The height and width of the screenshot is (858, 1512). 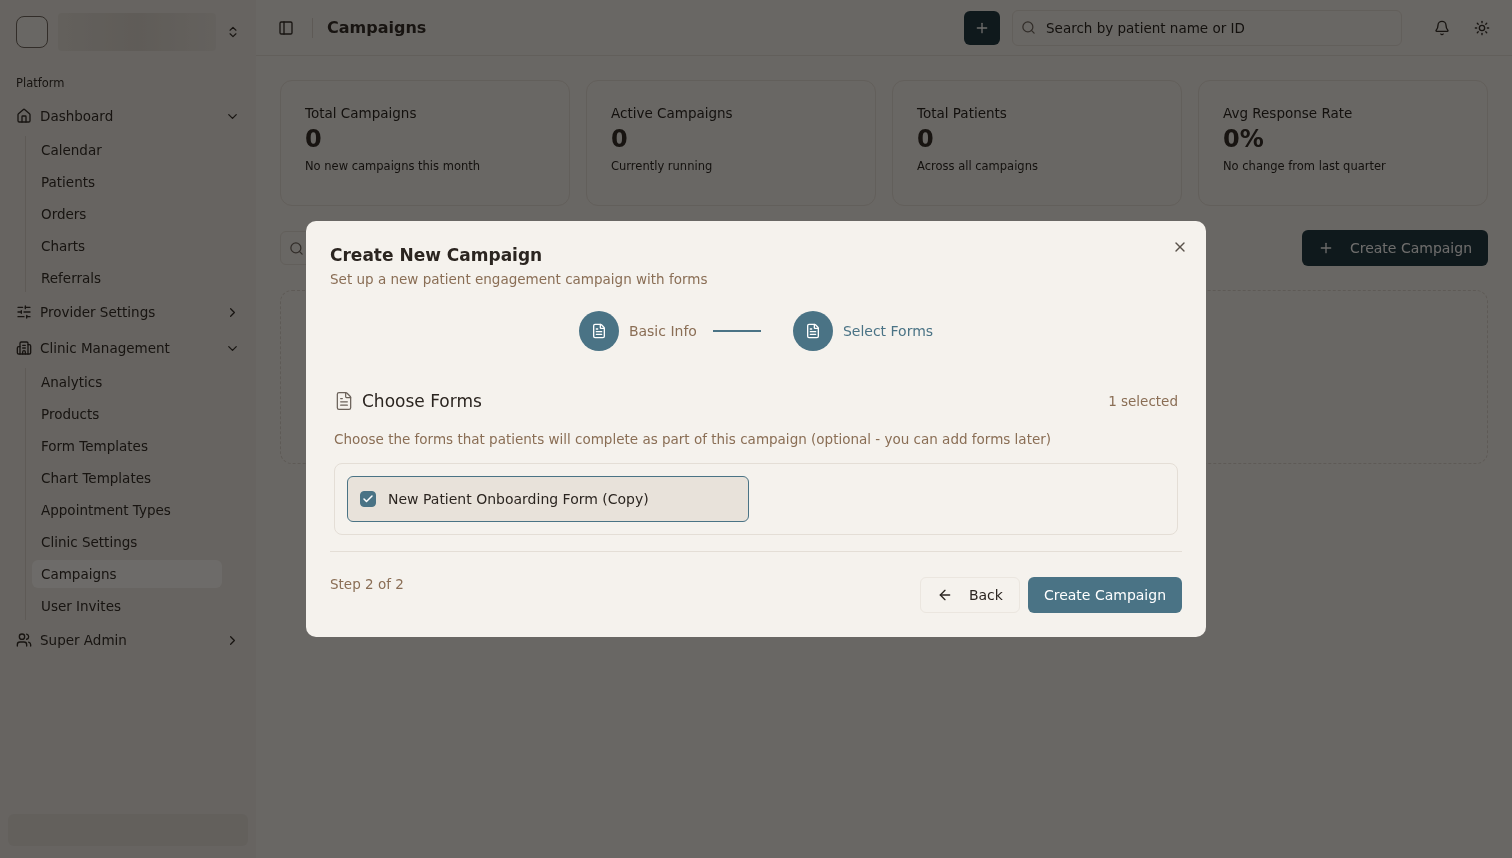 What do you see at coordinates (128, 640) in the screenshot?
I see `nav-item: Super Admin` at bounding box center [128, 640].